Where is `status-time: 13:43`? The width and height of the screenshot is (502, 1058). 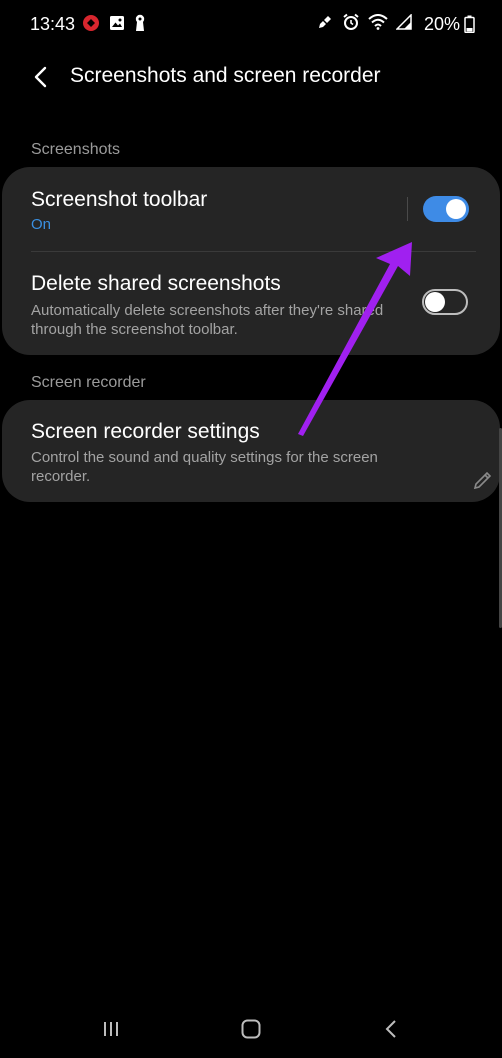 status-time: 13:43 is located at coordinates (53, 24).